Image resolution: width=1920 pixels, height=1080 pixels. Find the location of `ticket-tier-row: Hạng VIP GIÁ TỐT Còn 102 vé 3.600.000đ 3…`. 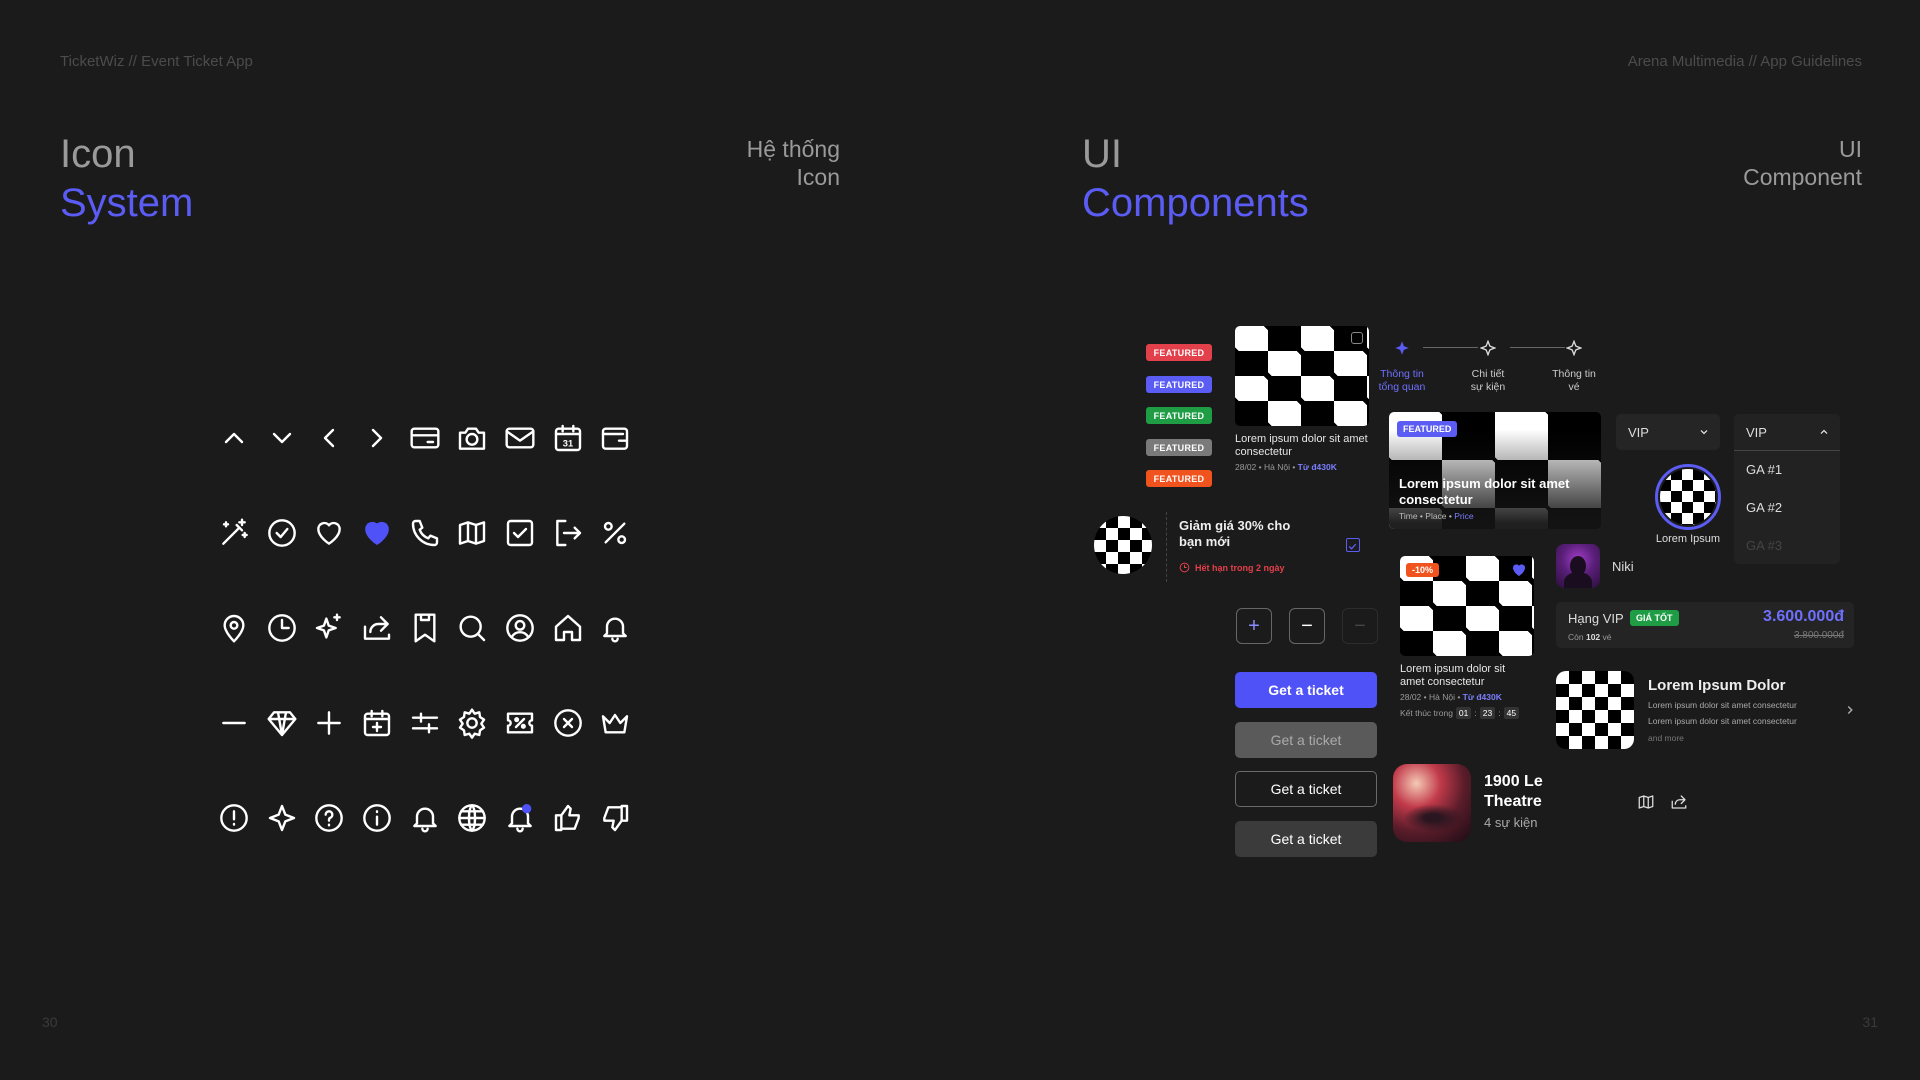

ticket-tier-row: Hạng VIP GIÁ TỐT Còn 102 vé 3.600.000đ 3… is located at coordinates (1705, 625).